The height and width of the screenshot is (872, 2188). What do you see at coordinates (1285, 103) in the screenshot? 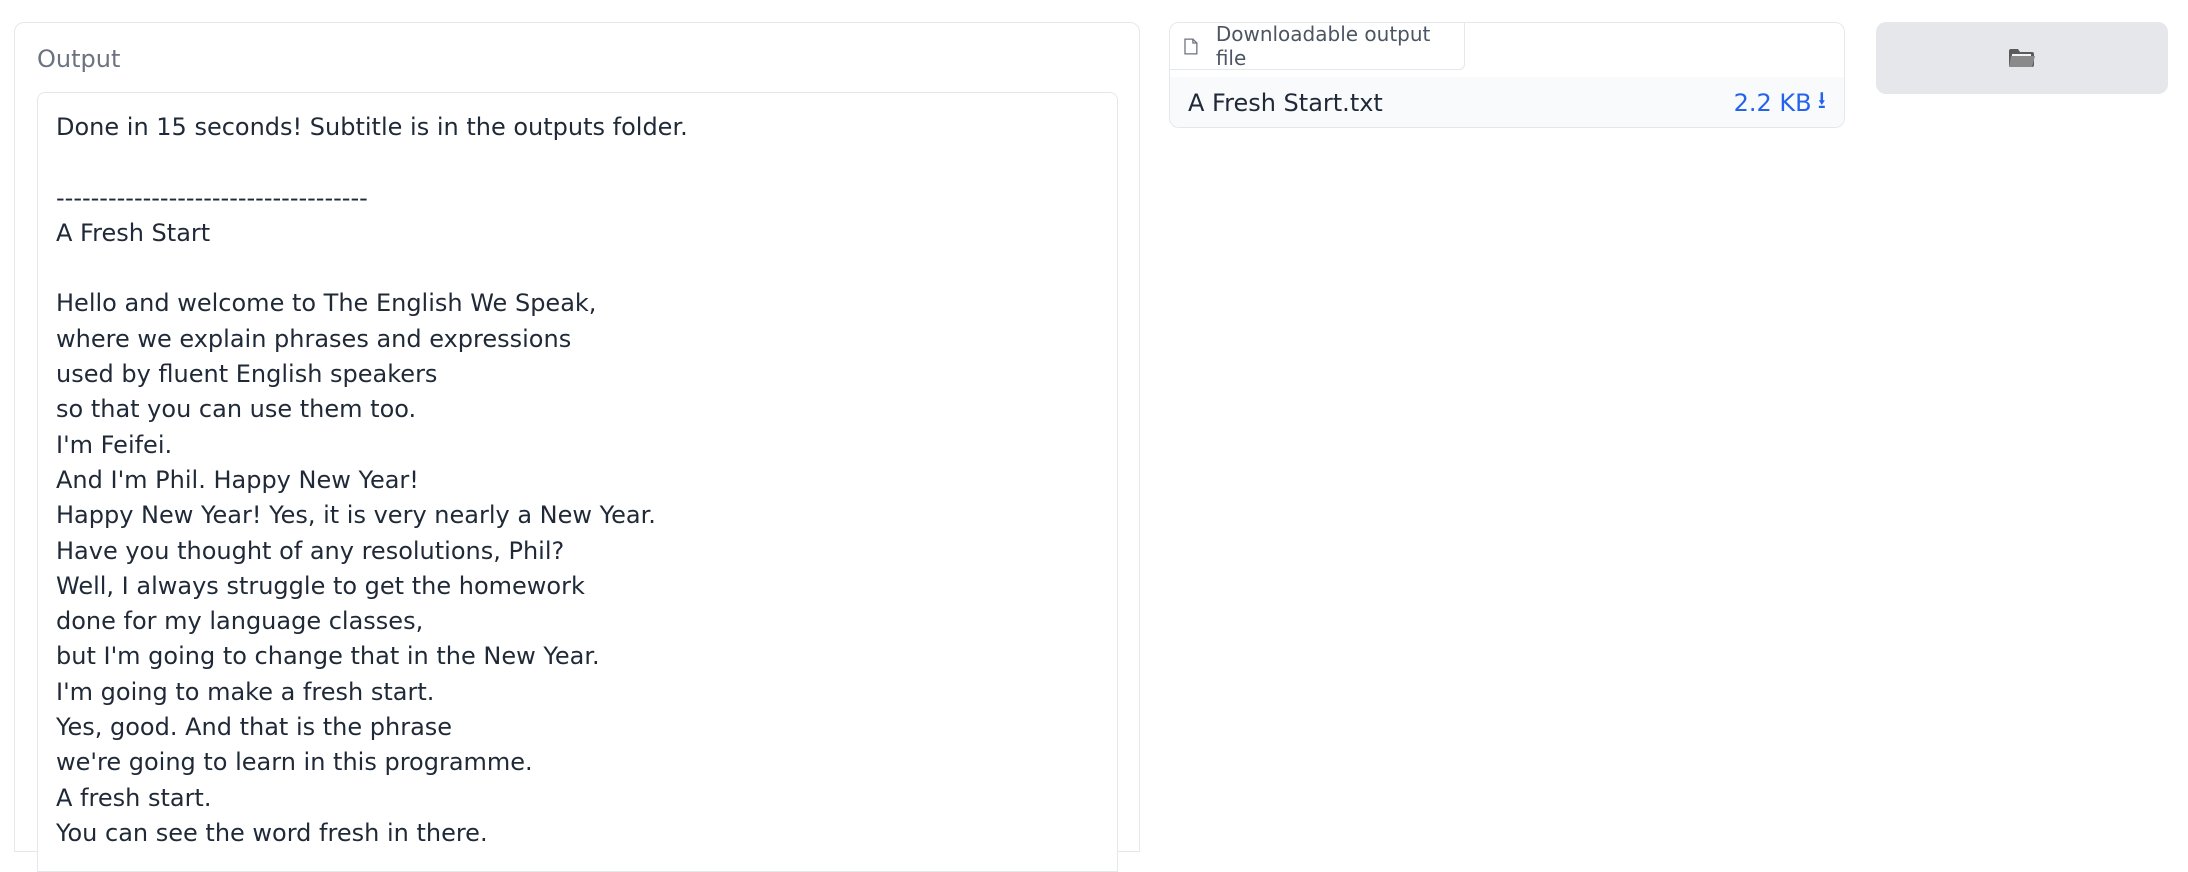
I see `file-name: A Fresh Start.txt` at bounding box center [1285, 103].